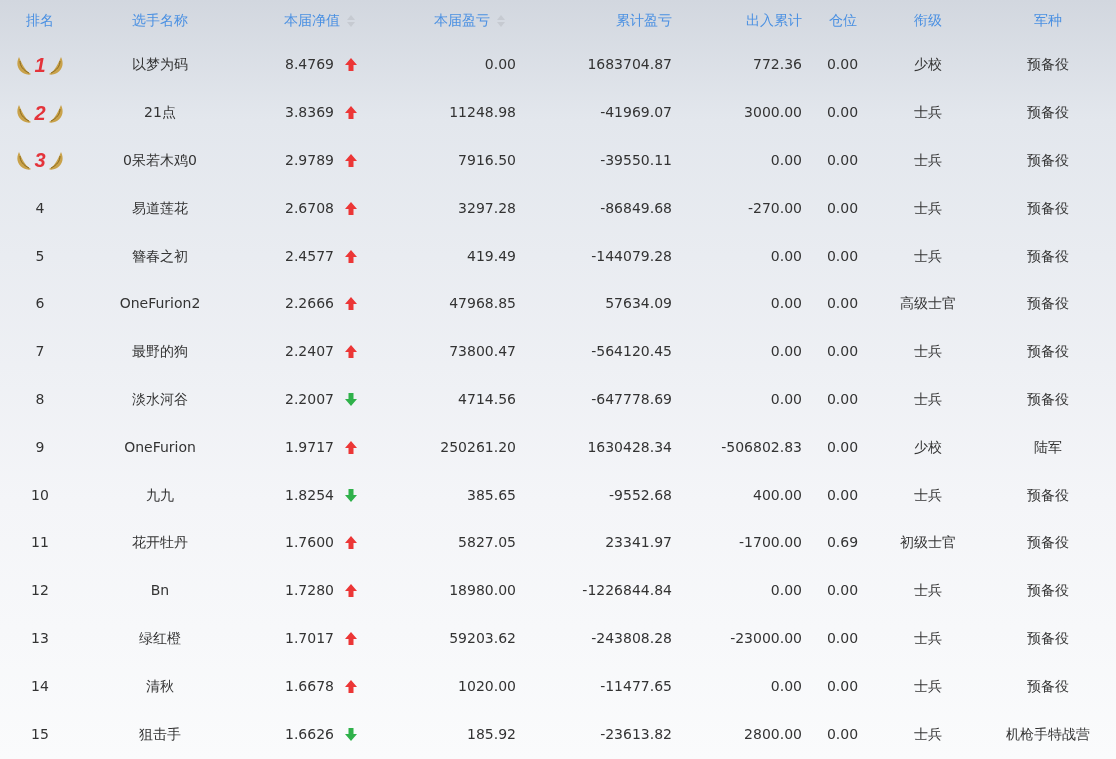  I want to click on branch-name: 机枪手特战营, so click(1048, 734).